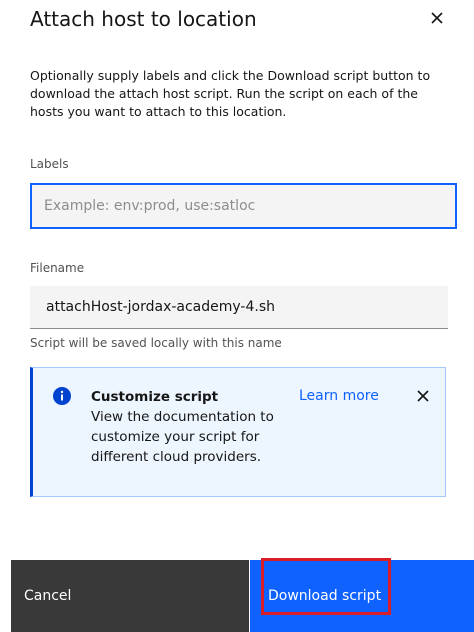 This screenshot has width=474, height=632. I want to click on modal-footer: Cancel Download script, so click(242, 596).